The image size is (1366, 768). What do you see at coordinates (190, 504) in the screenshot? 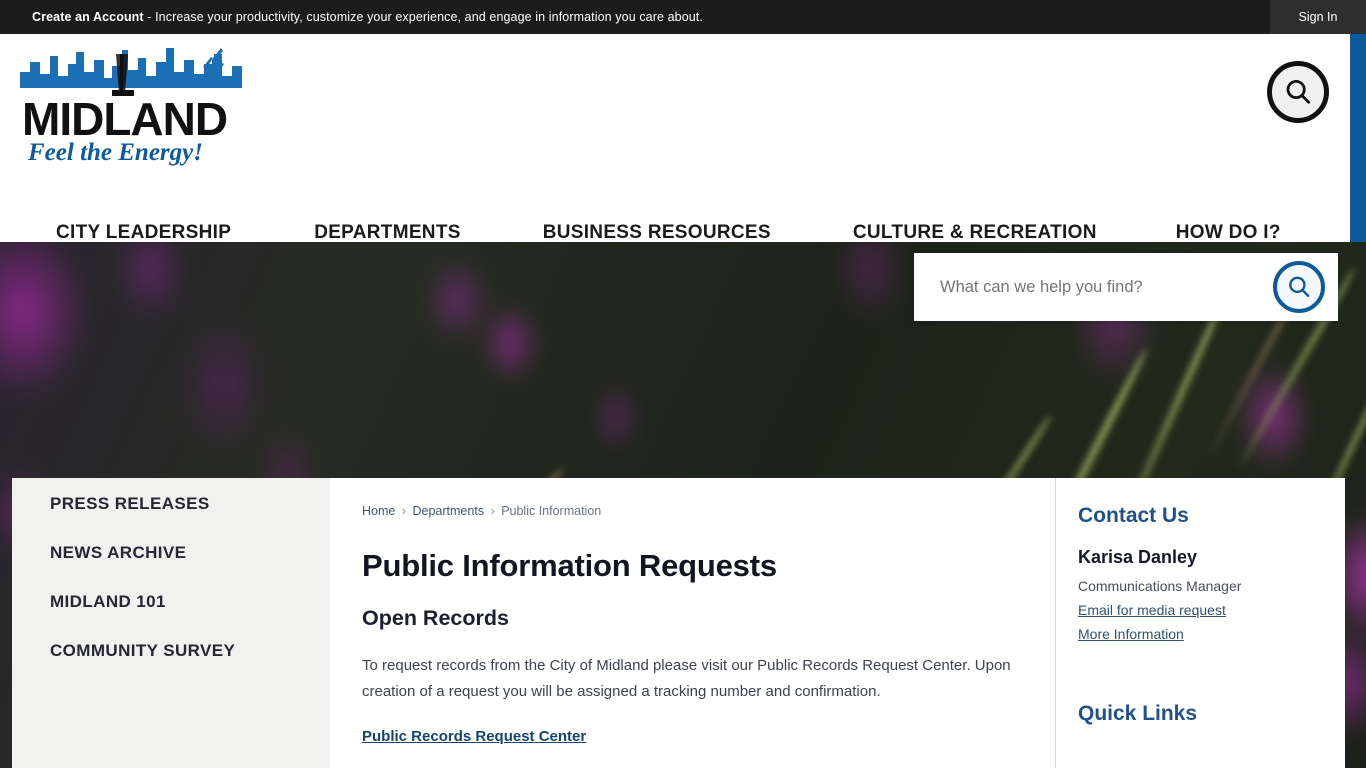
I see `sidebar-item-press-releases: PRESS RELEASES` at bounding box center [190, 504].